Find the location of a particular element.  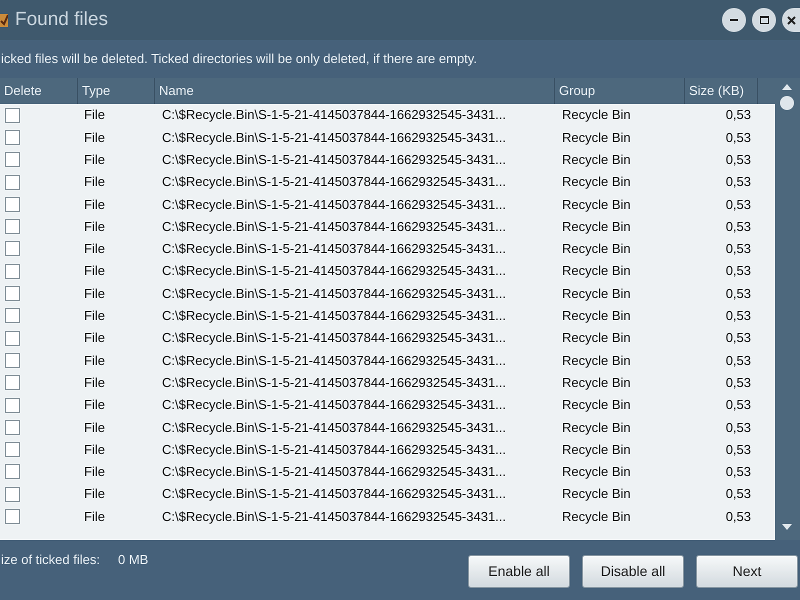

minimize-button is located at coordinates (734, 20).